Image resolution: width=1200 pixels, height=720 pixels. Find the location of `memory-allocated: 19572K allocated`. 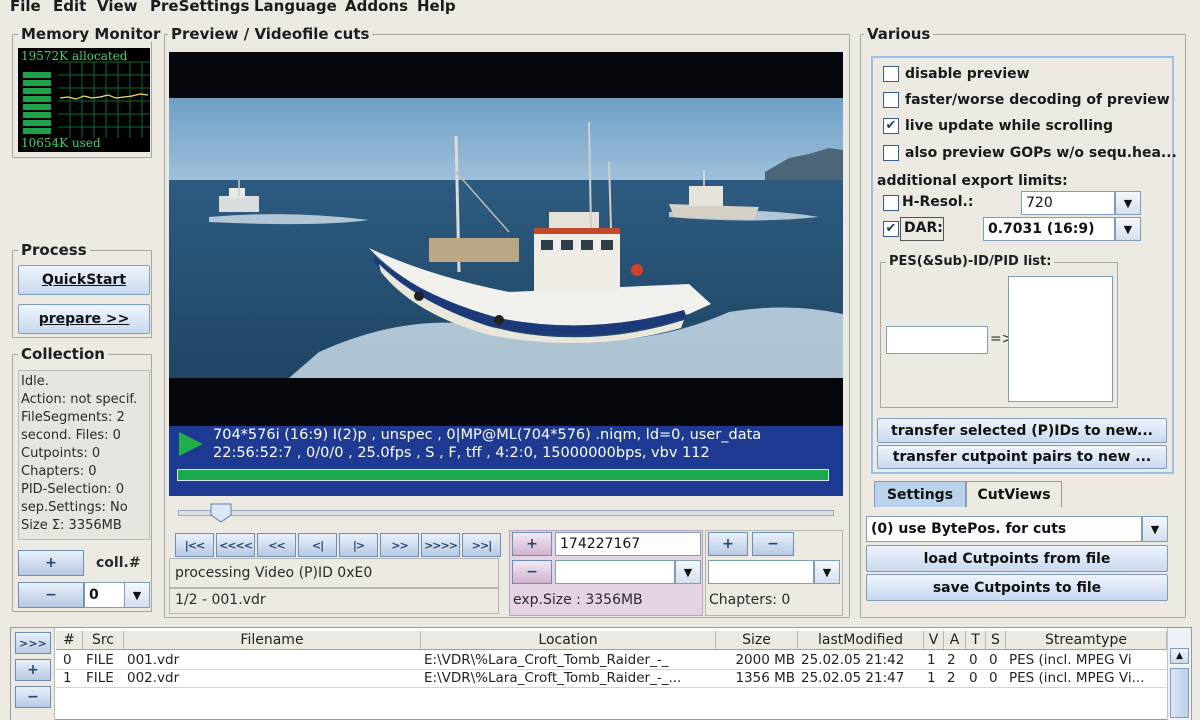

memory-allocated: 19572K allocated is located at coordinates (74, 56).